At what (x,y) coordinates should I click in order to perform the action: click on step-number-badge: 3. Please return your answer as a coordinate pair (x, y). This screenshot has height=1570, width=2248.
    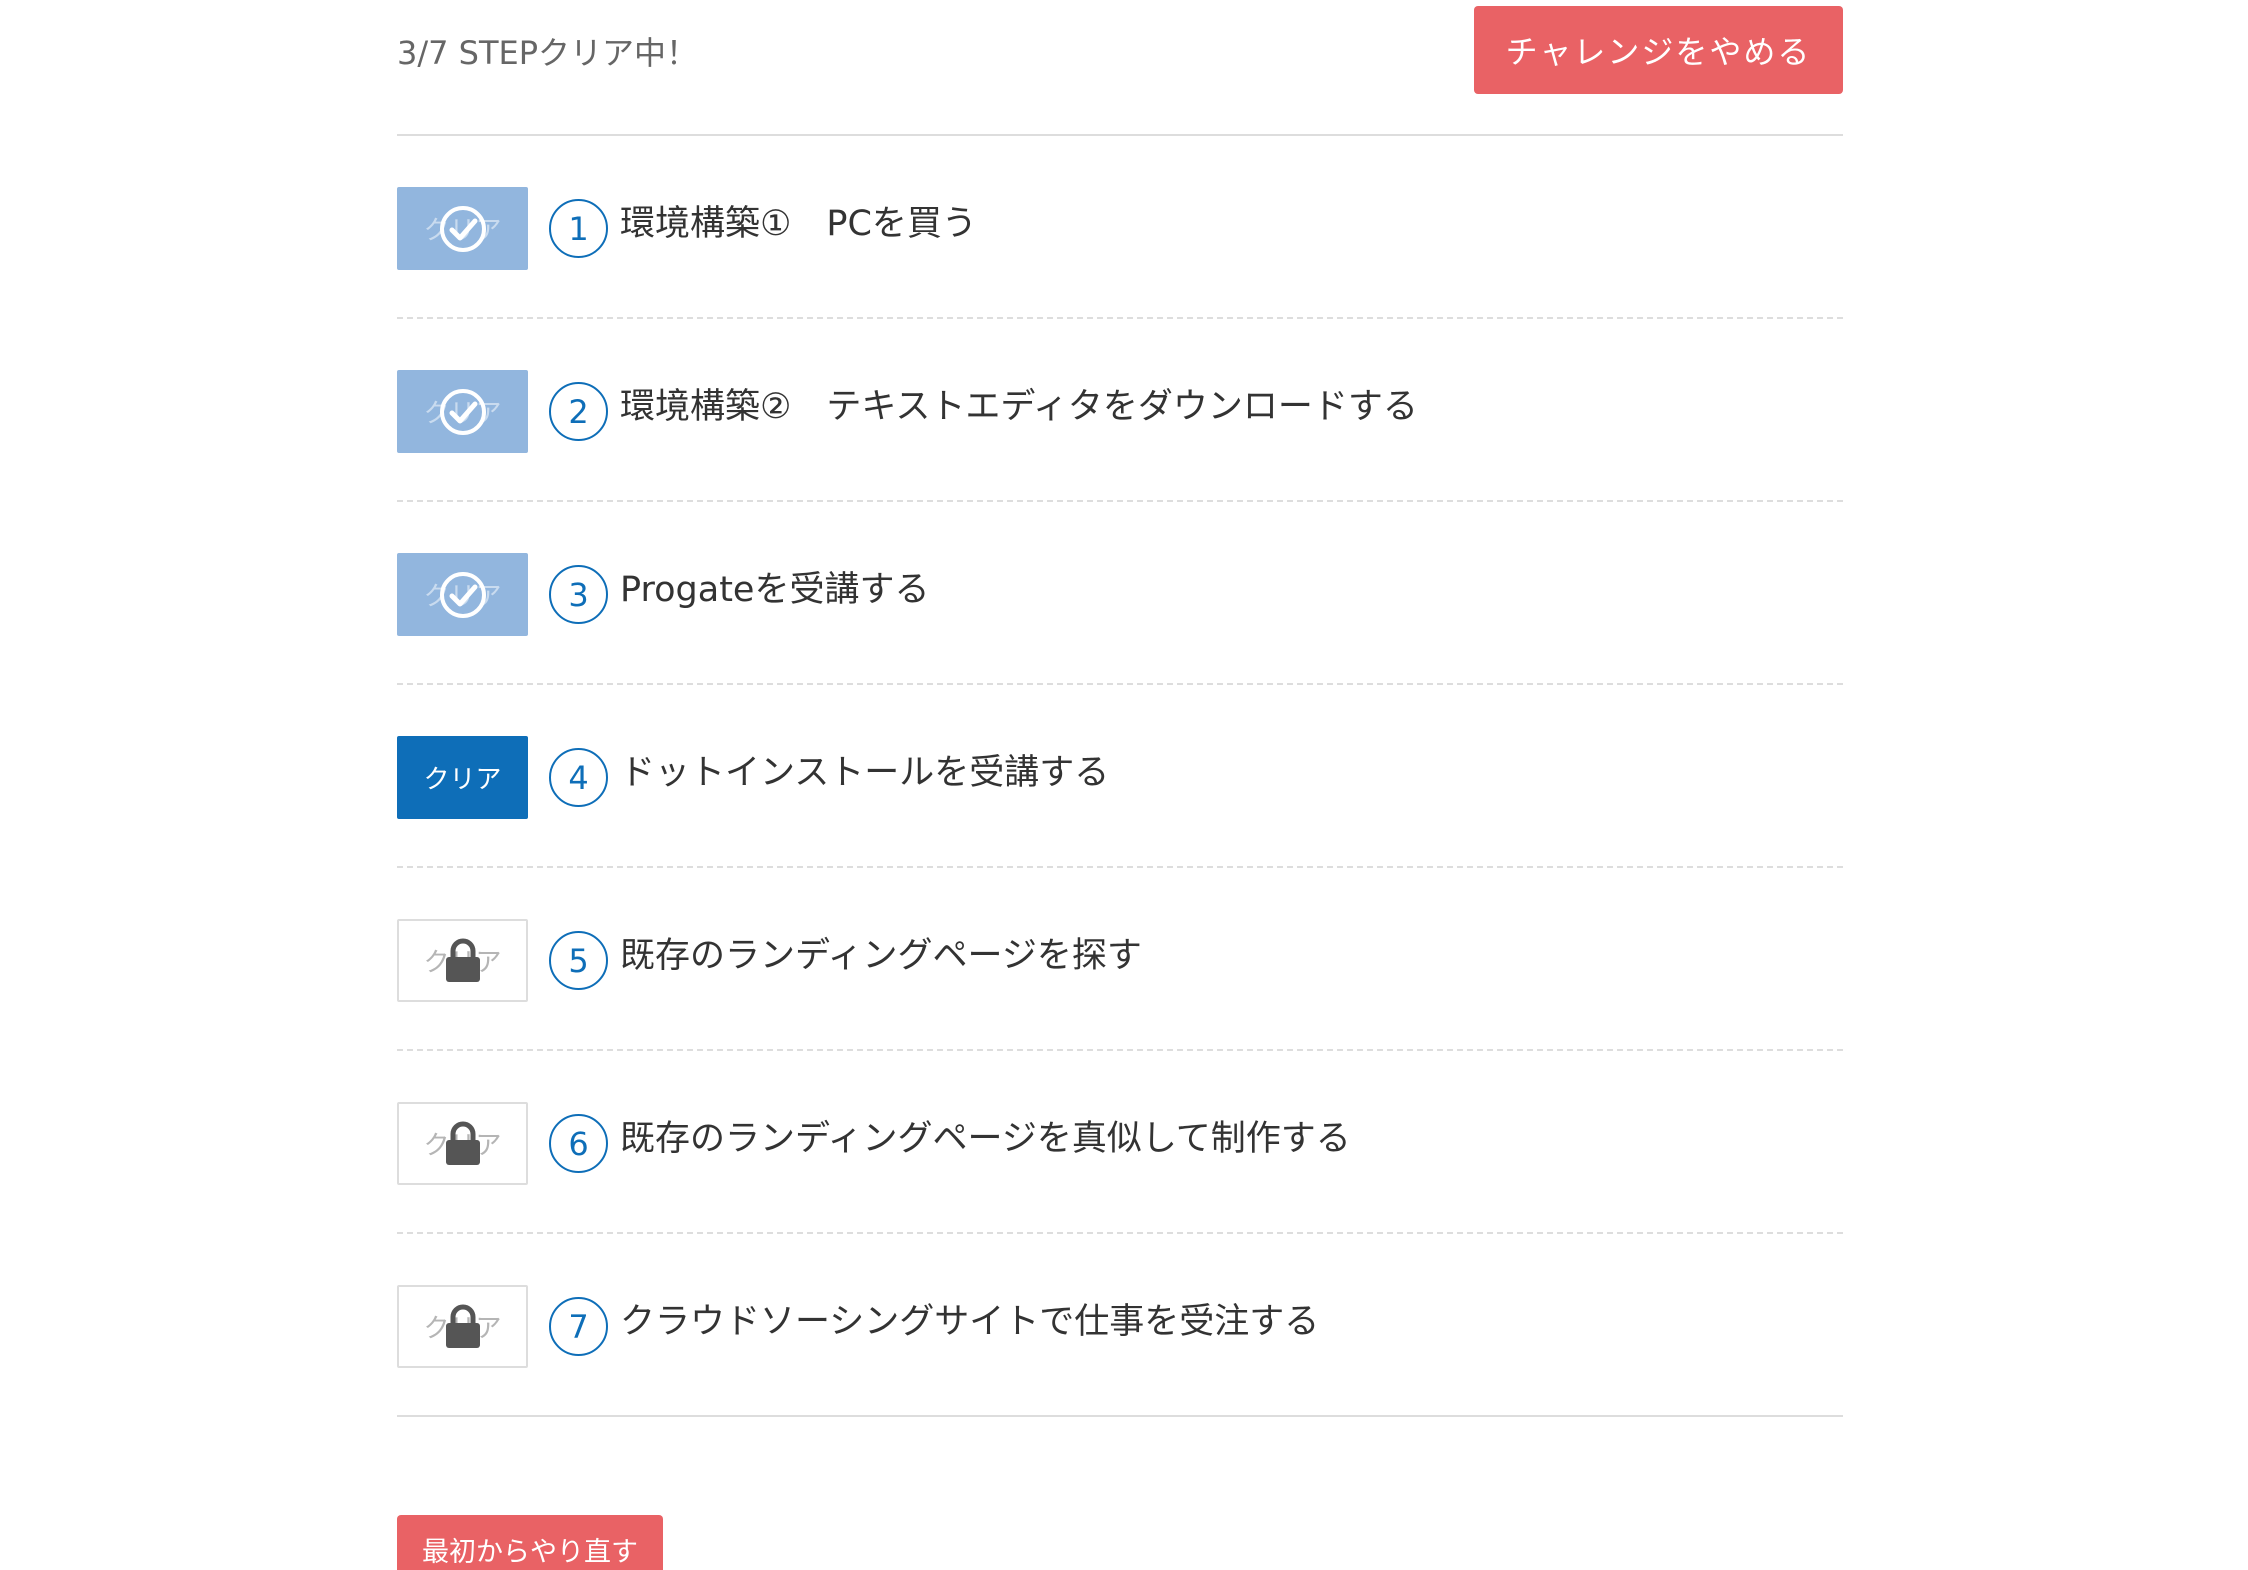
    Looking at the image, I should click on (578, 594).